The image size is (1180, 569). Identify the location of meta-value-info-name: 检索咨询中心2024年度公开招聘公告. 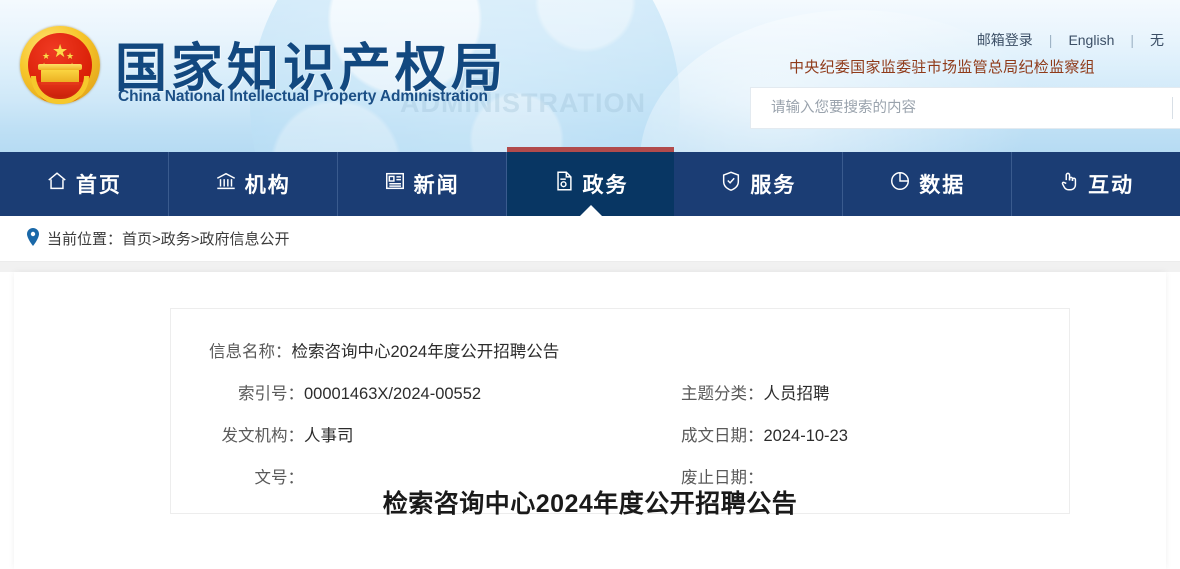
(425, 352).